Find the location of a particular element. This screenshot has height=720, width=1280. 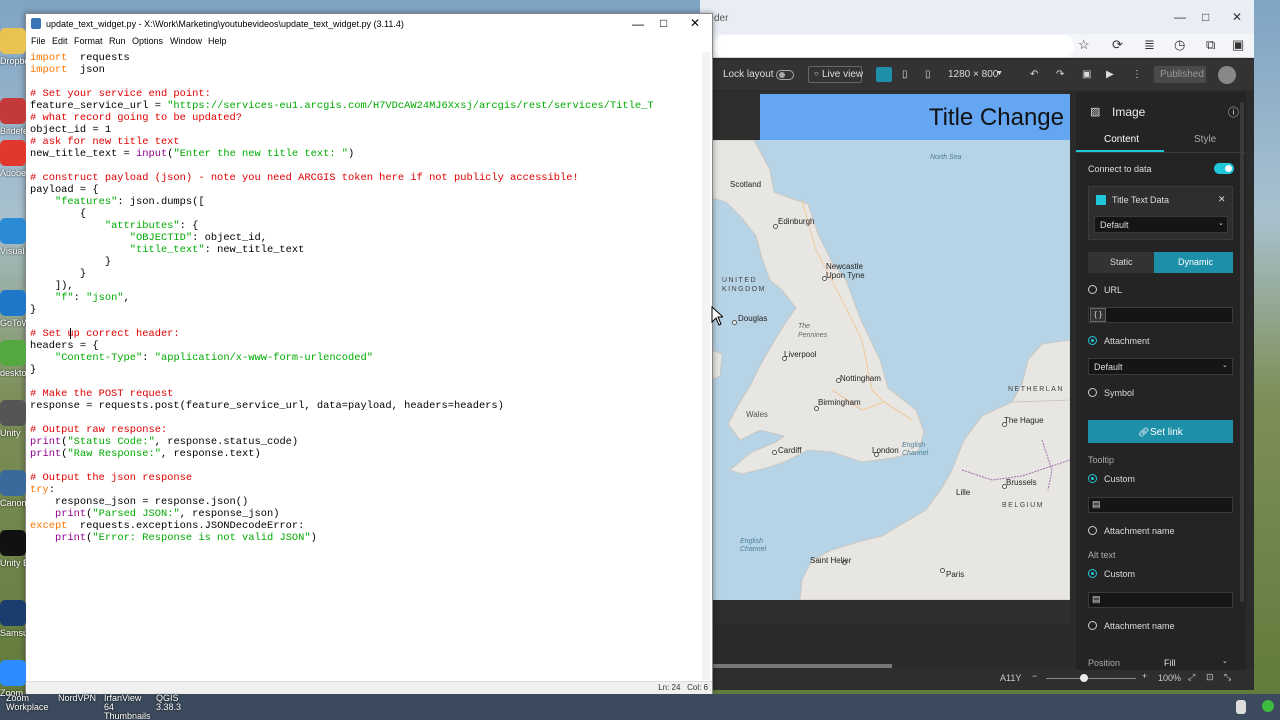

menu-options: Options is located at coordinates (147, 41).